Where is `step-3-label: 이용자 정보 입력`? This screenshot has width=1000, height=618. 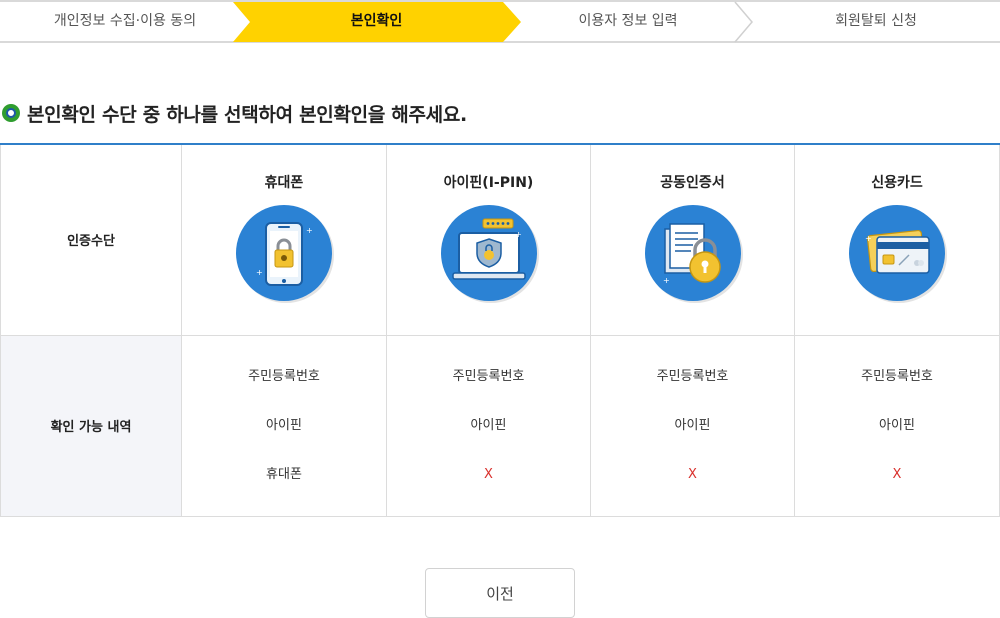
step-3-label: 이용자 정보 입력 is located at coordinates (628, 21).